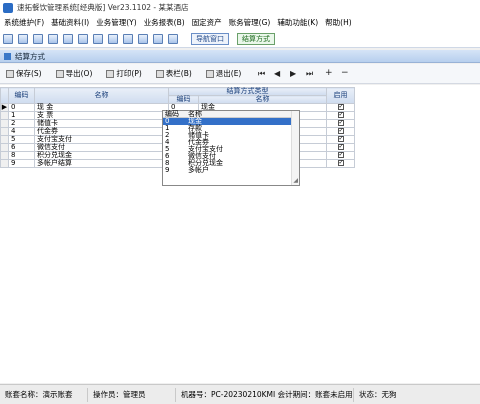 The image size is (480, 404). I want to click on code-cell: 9, so click(21, 163).